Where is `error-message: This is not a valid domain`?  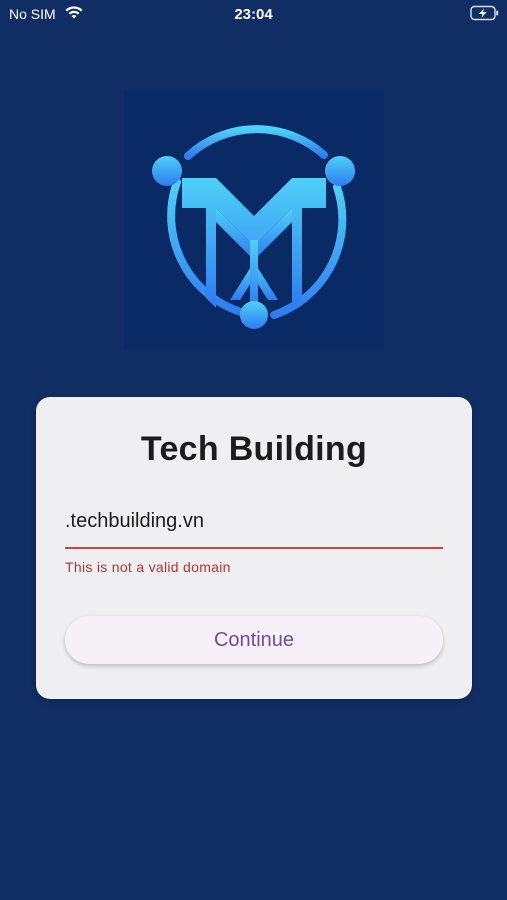 error-message: This is not a valid domain is located at coordinates (148, 567).